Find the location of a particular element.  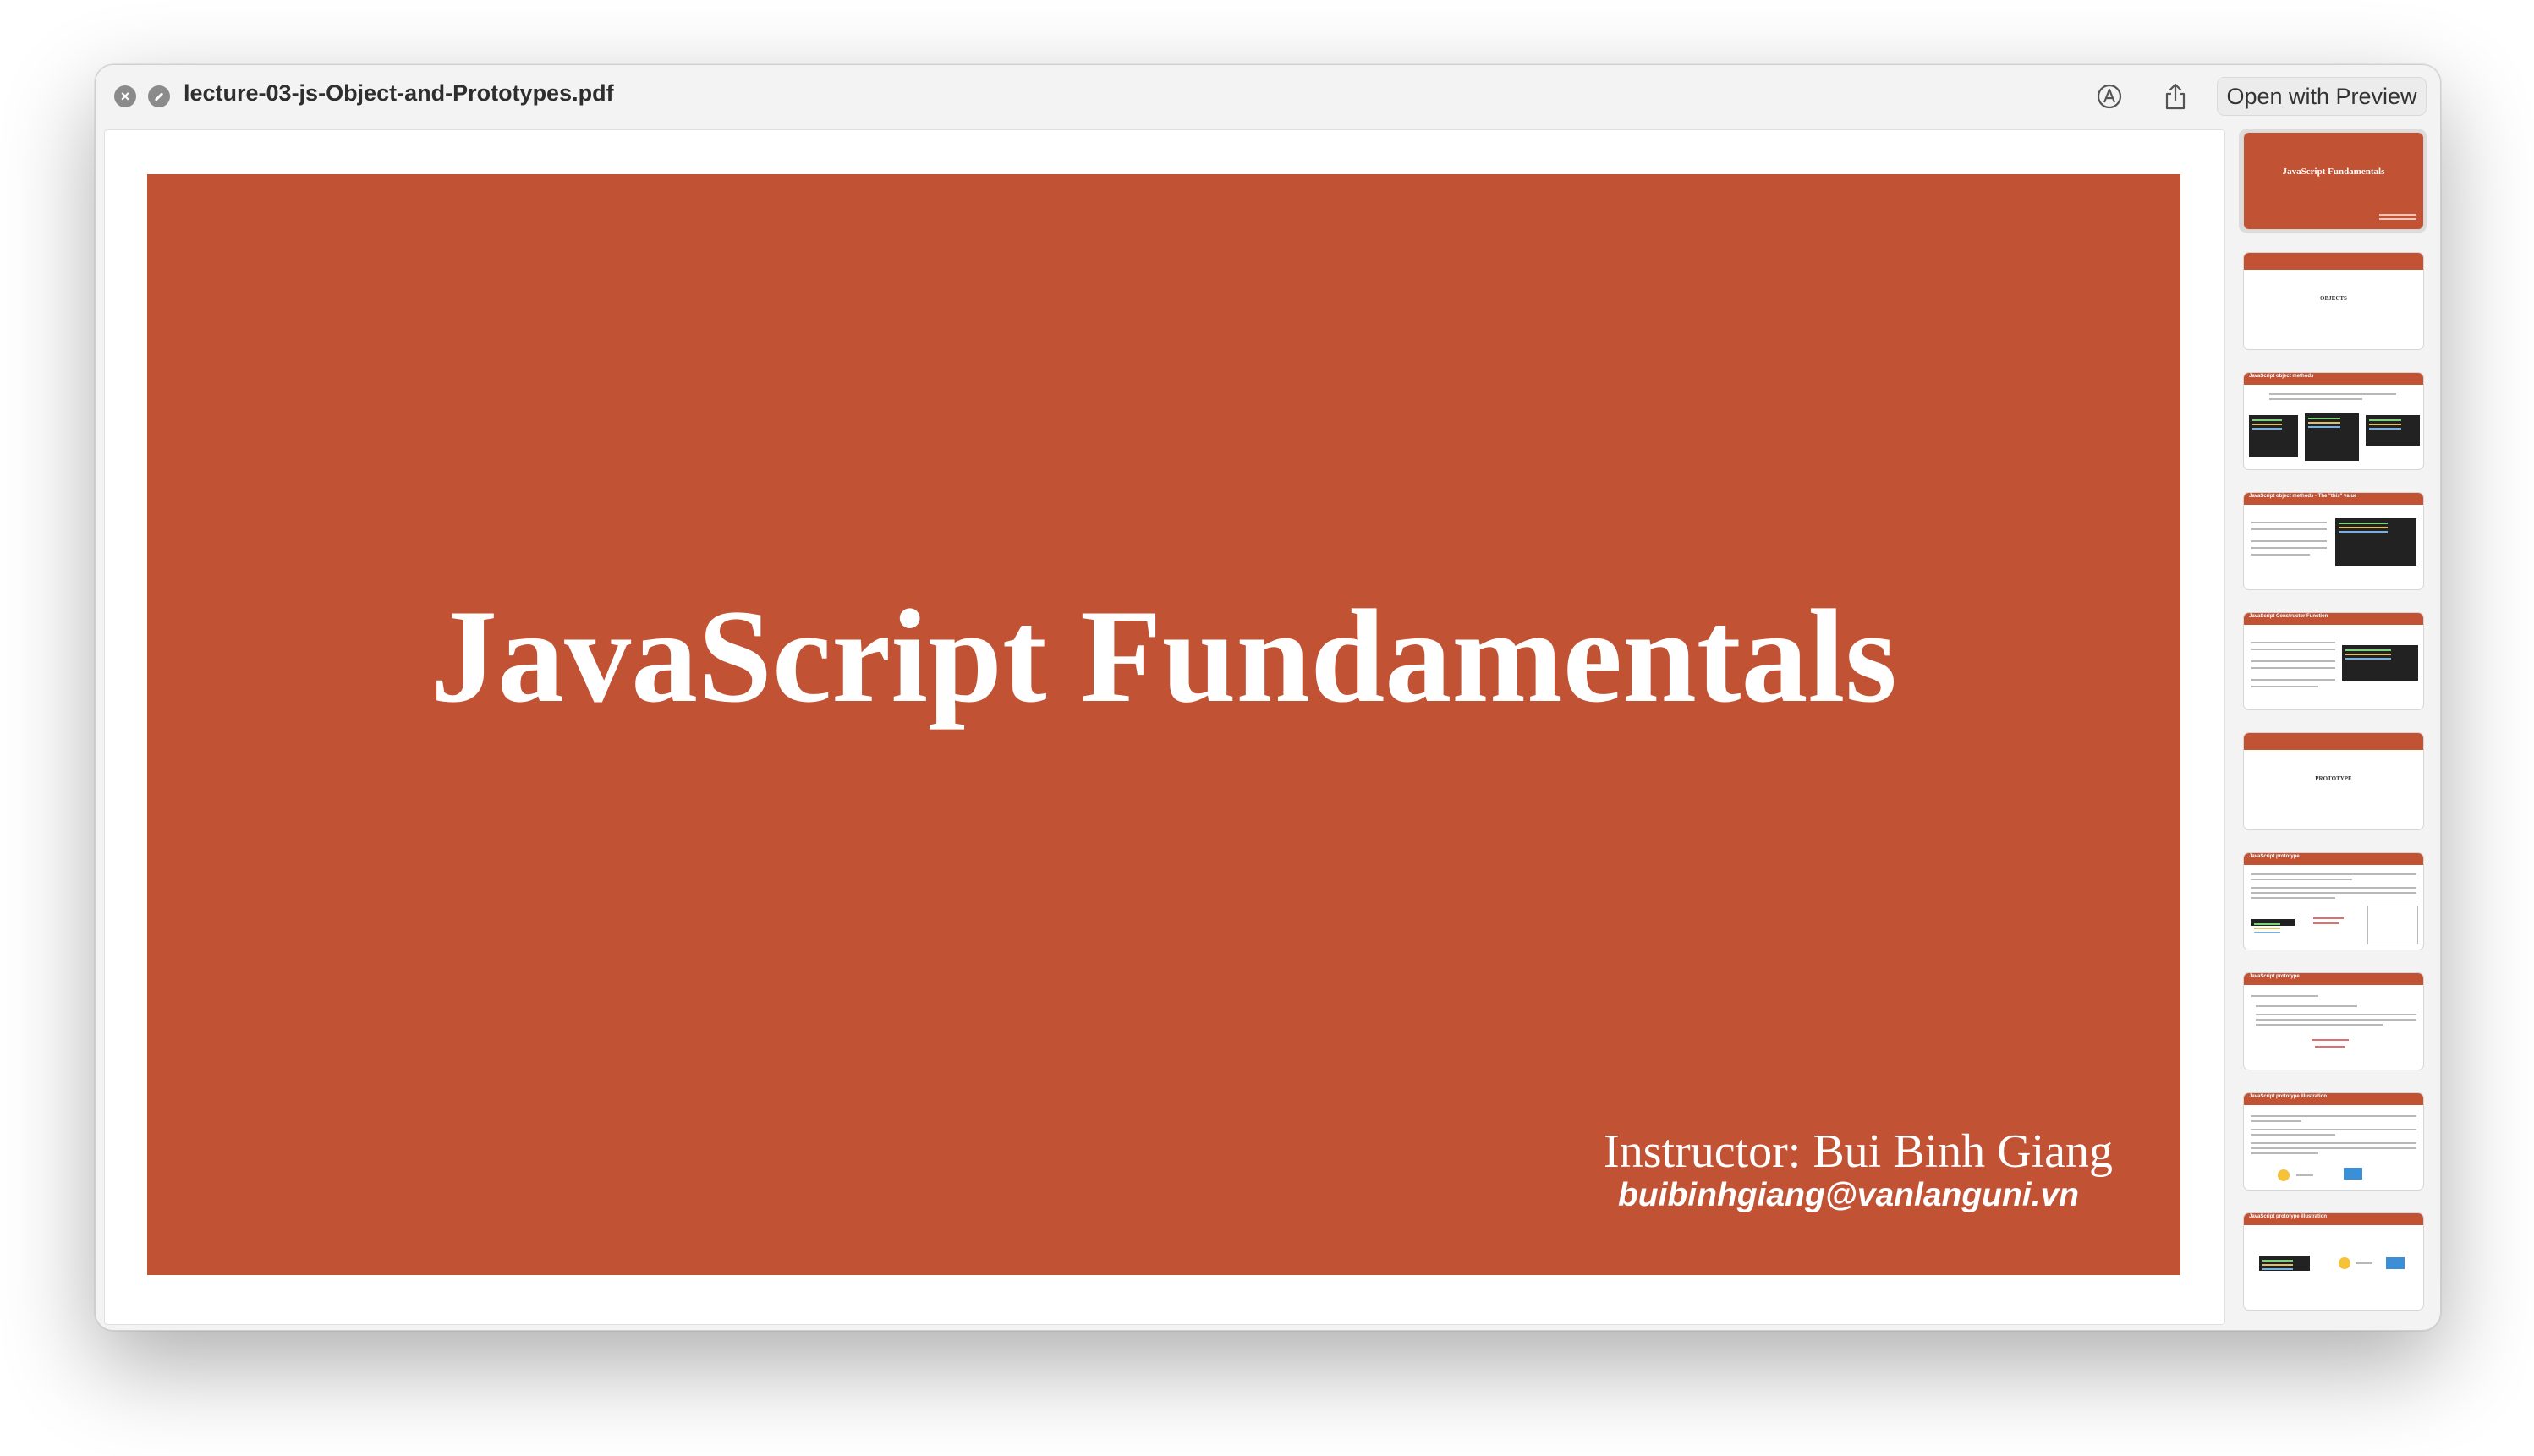

fullscreen-icon is located at coordinates (159, 96).